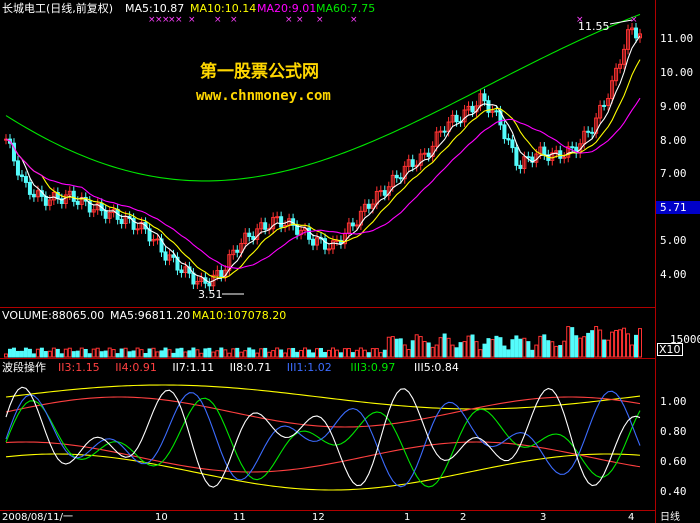  What do you see at coordinates (673, 461) in the screenshot?
I see `indicator-axis-tick: 0.60` at bounding box center [673, 461].